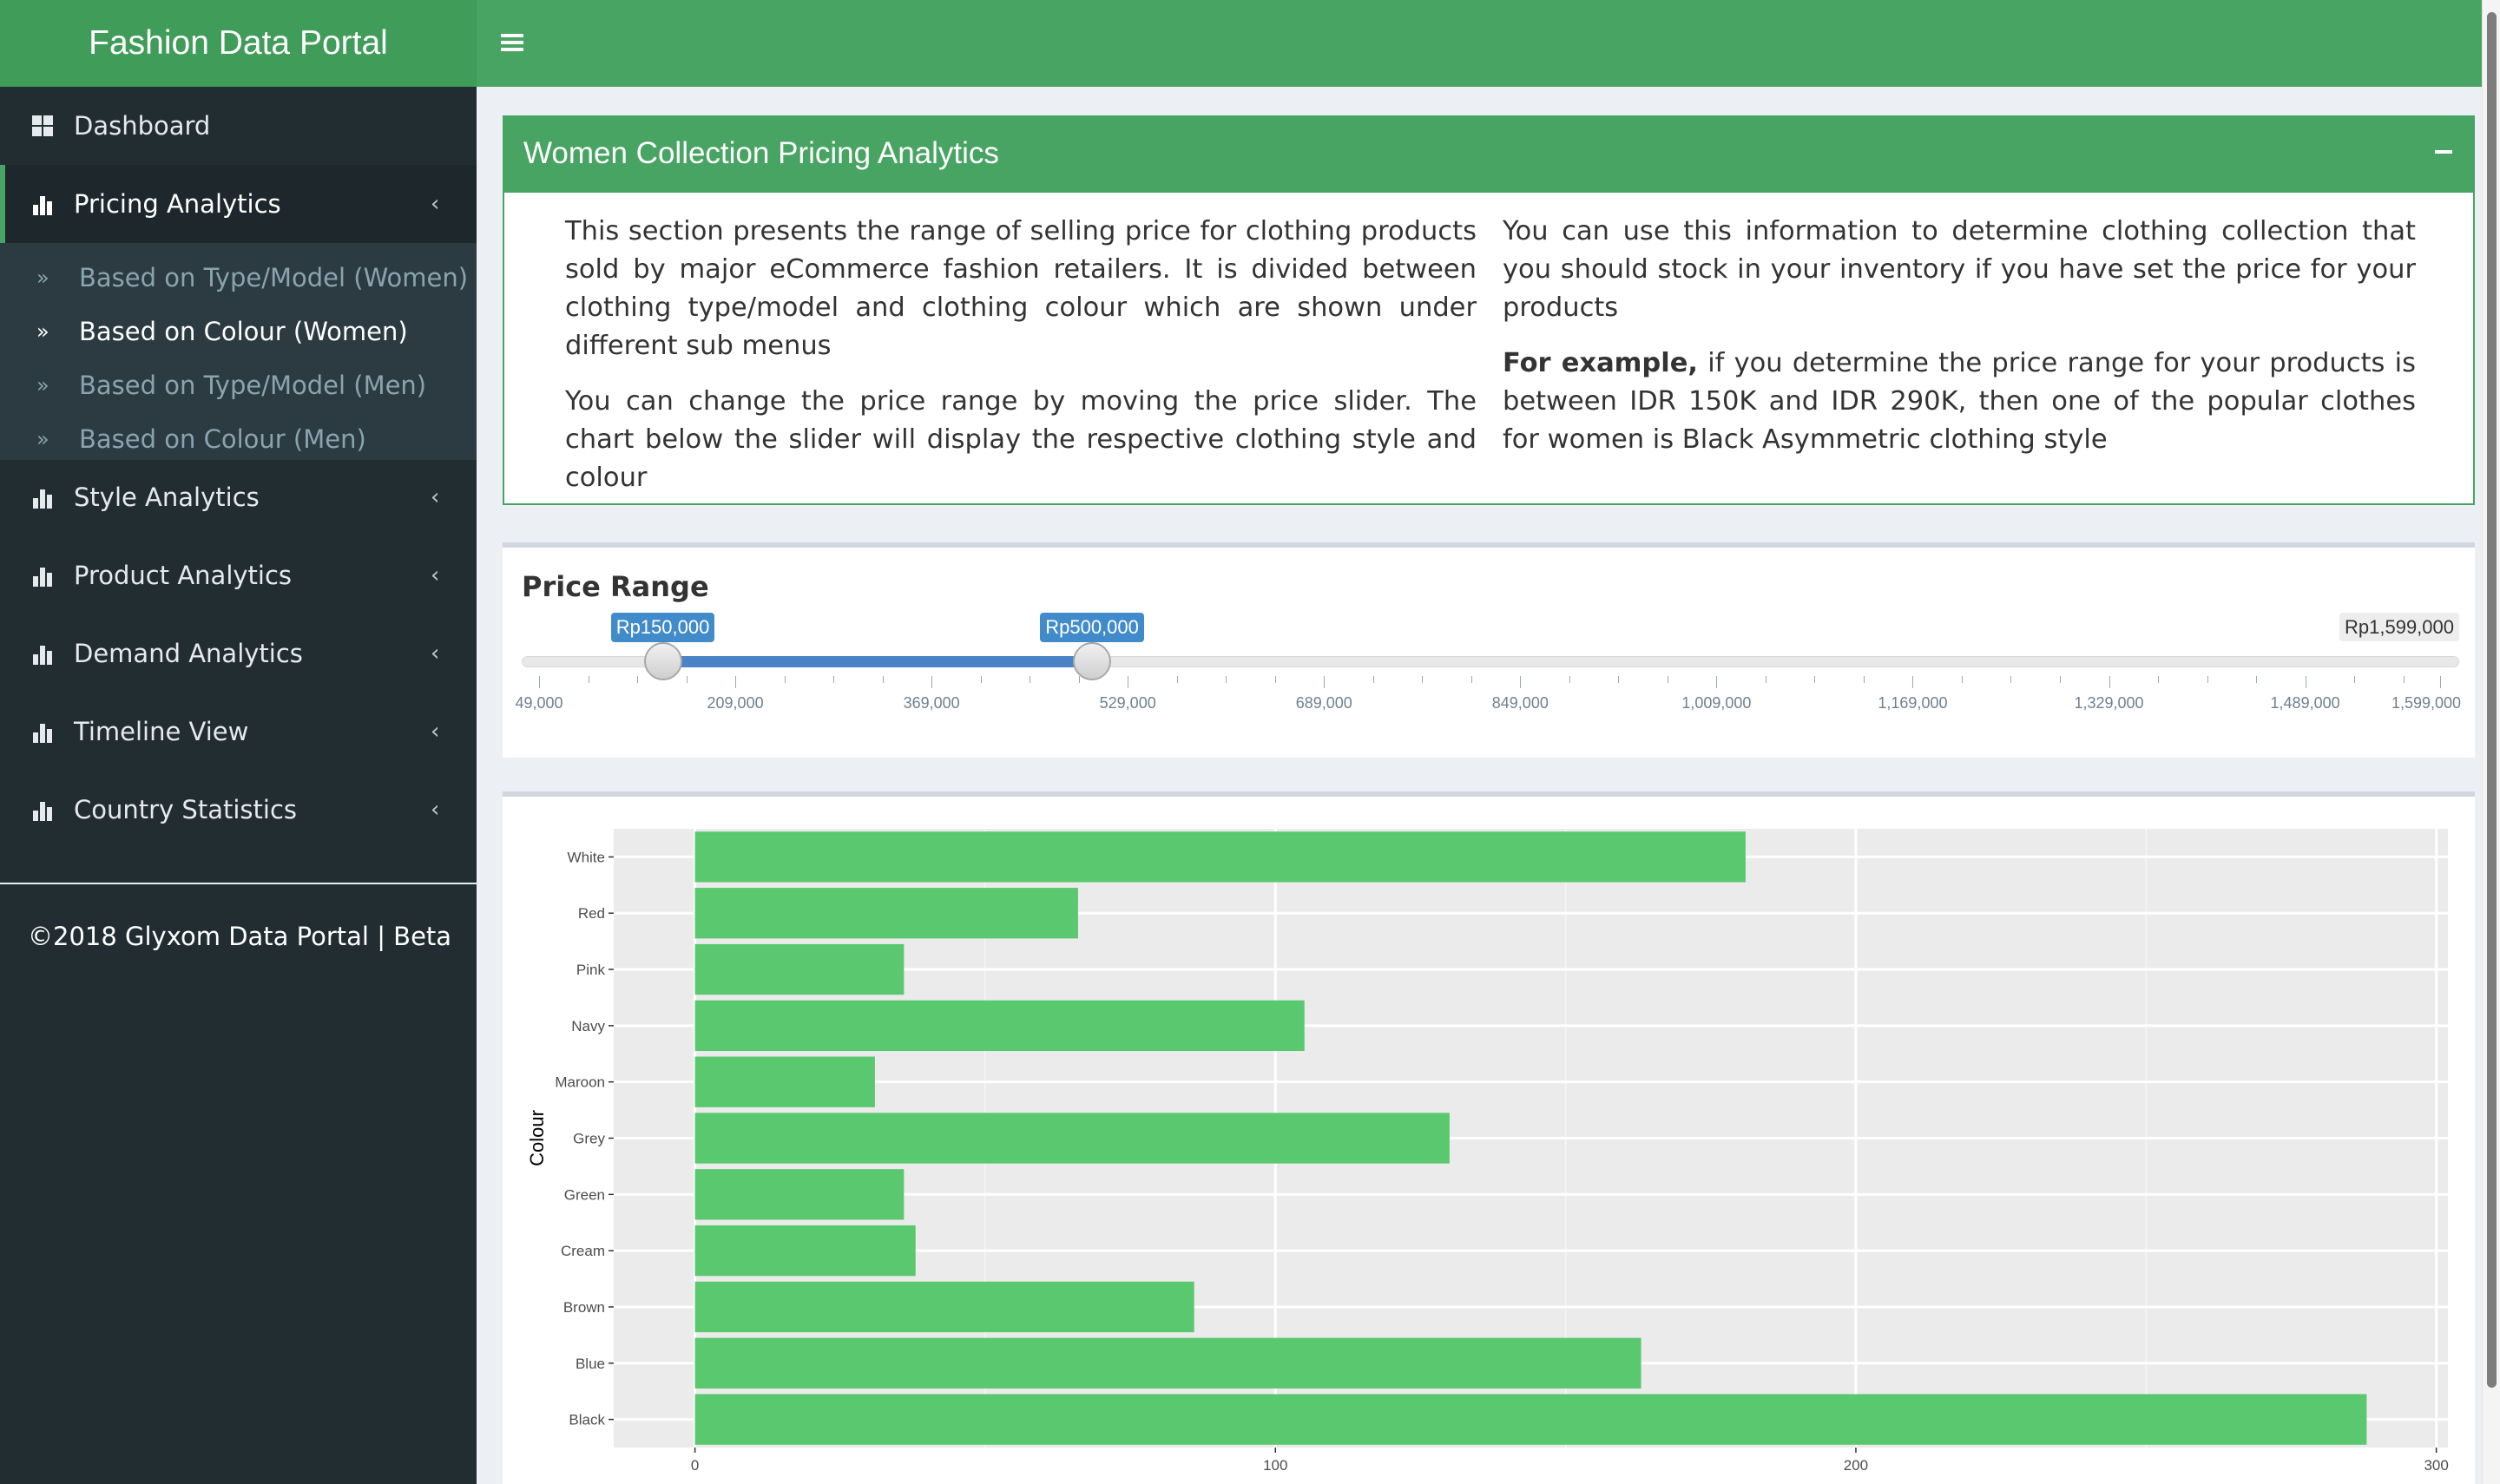 The height and width of the screenshot is (1484, 2500). What do you see at coordinates (512, 42) in the screenshot?
I see `sidebar-toggle-icon` at bounding box center [512, 42].